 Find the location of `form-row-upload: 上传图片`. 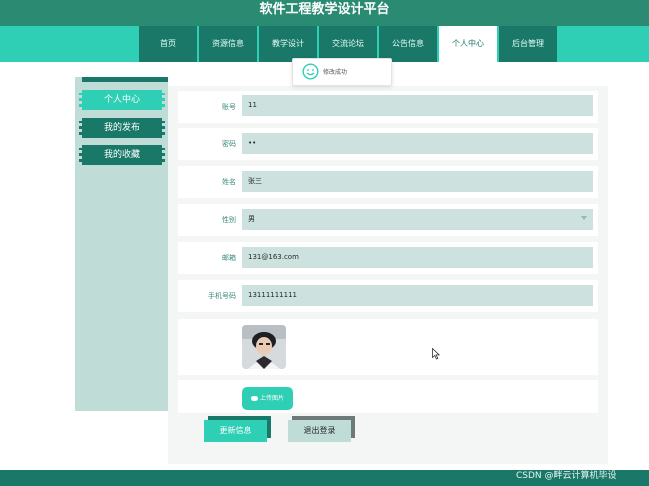

form-row-upload: 上传图片 is located at coordinates (388, 396).